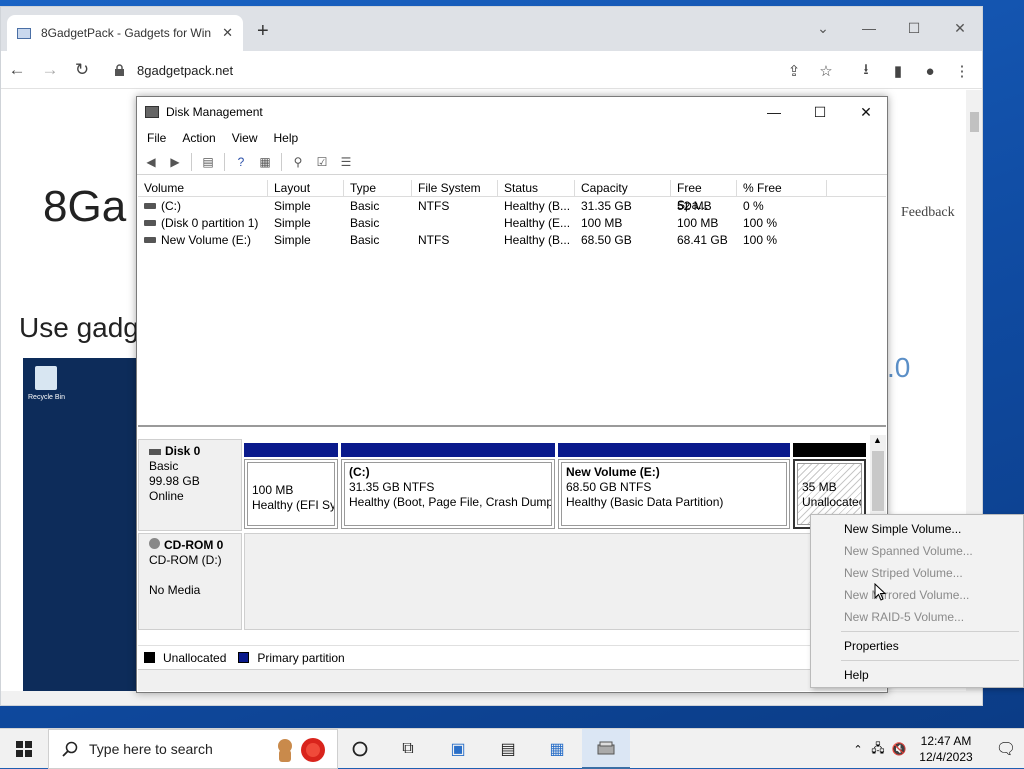  What do you see at coordinates (698, 222) in the screenshot?
I see `free-cell: 100 MB` at bounding box center [698, 222].